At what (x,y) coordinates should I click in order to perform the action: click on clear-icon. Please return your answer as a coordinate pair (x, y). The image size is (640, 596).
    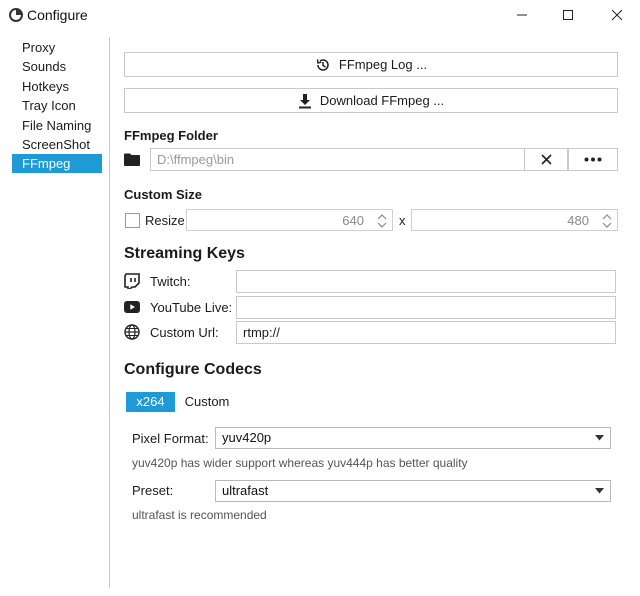
    Looking at the image, I should click on (546, 159).